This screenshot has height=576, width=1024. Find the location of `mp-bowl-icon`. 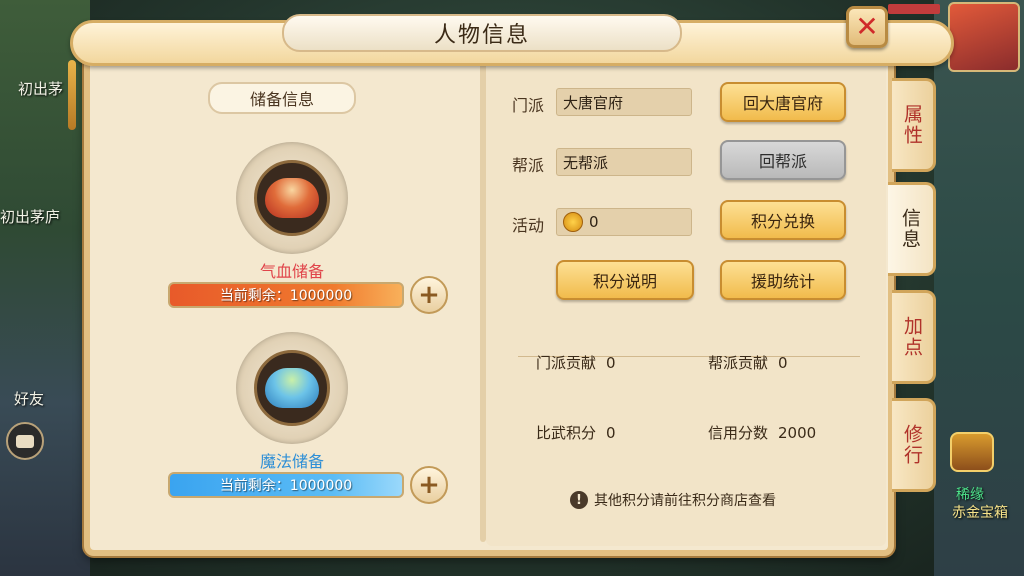

mp-bowl-icon is located at coordinates (292, 388).